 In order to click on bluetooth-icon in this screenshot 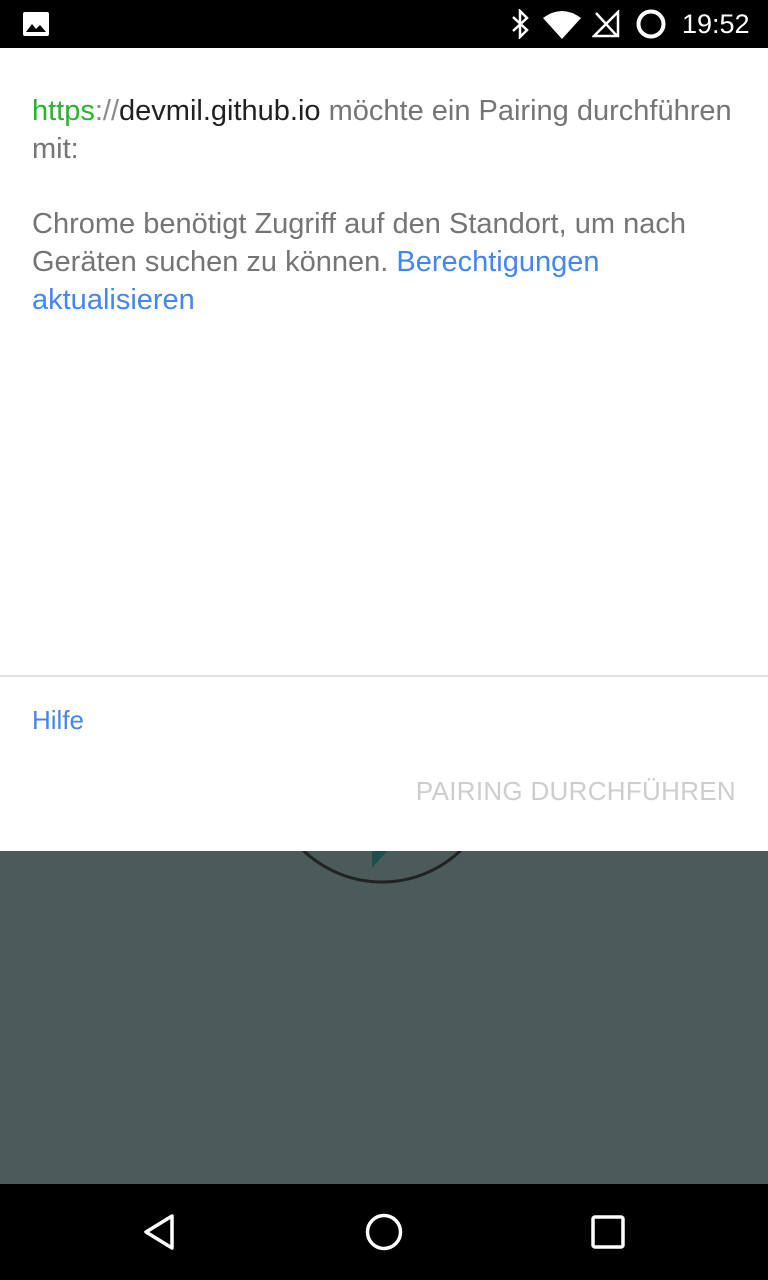, I will do `click(520, 24)`.